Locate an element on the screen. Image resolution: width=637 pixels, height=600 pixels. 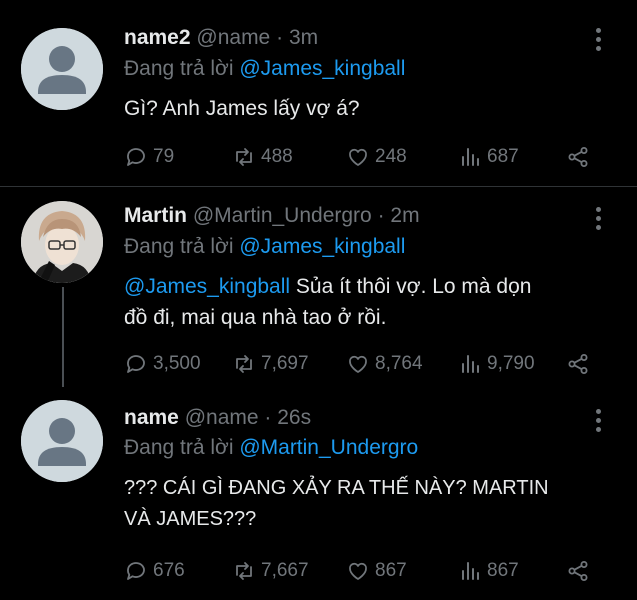
author-handle: @Martin_Undergro is located at coordinates (282, 215).